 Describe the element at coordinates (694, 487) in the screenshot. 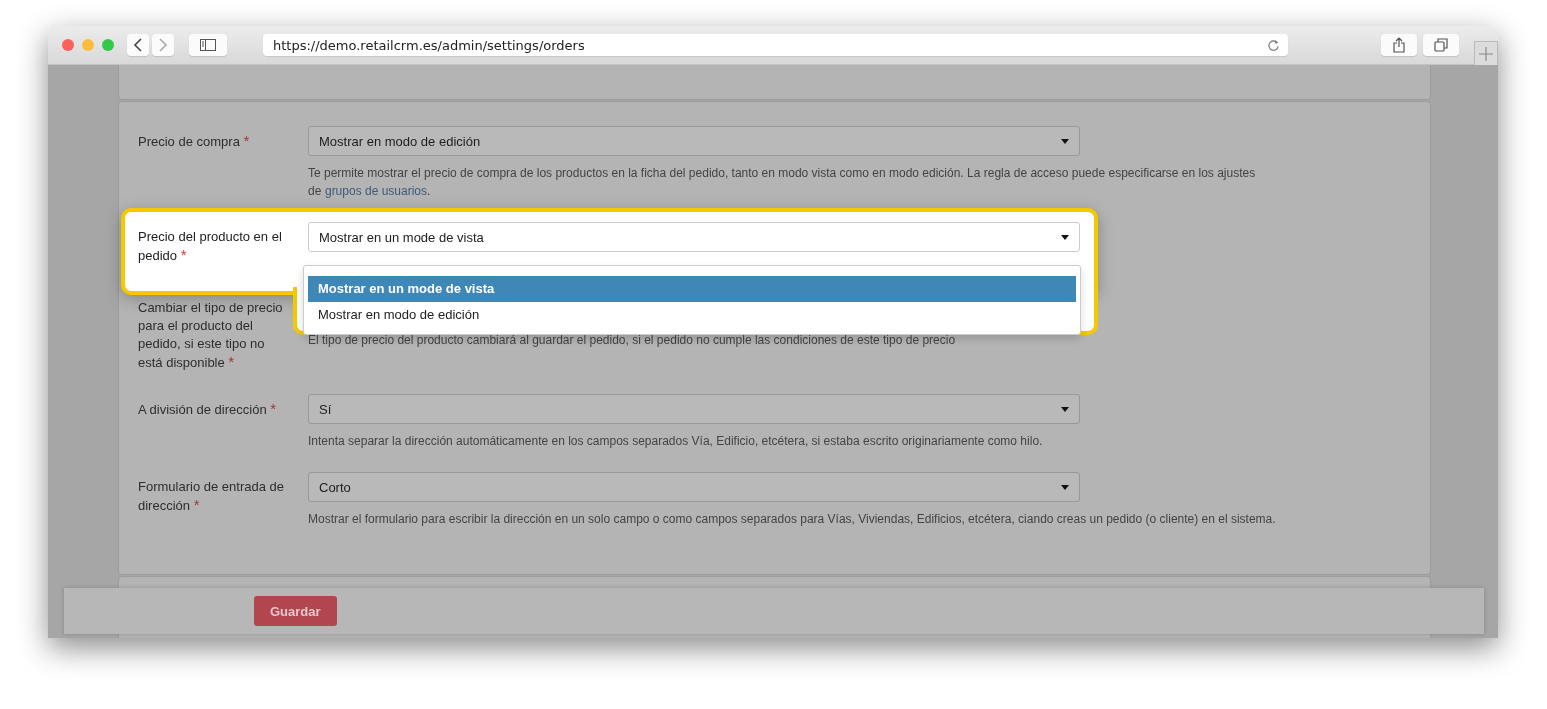

I see `select-field: Corto` at that location.